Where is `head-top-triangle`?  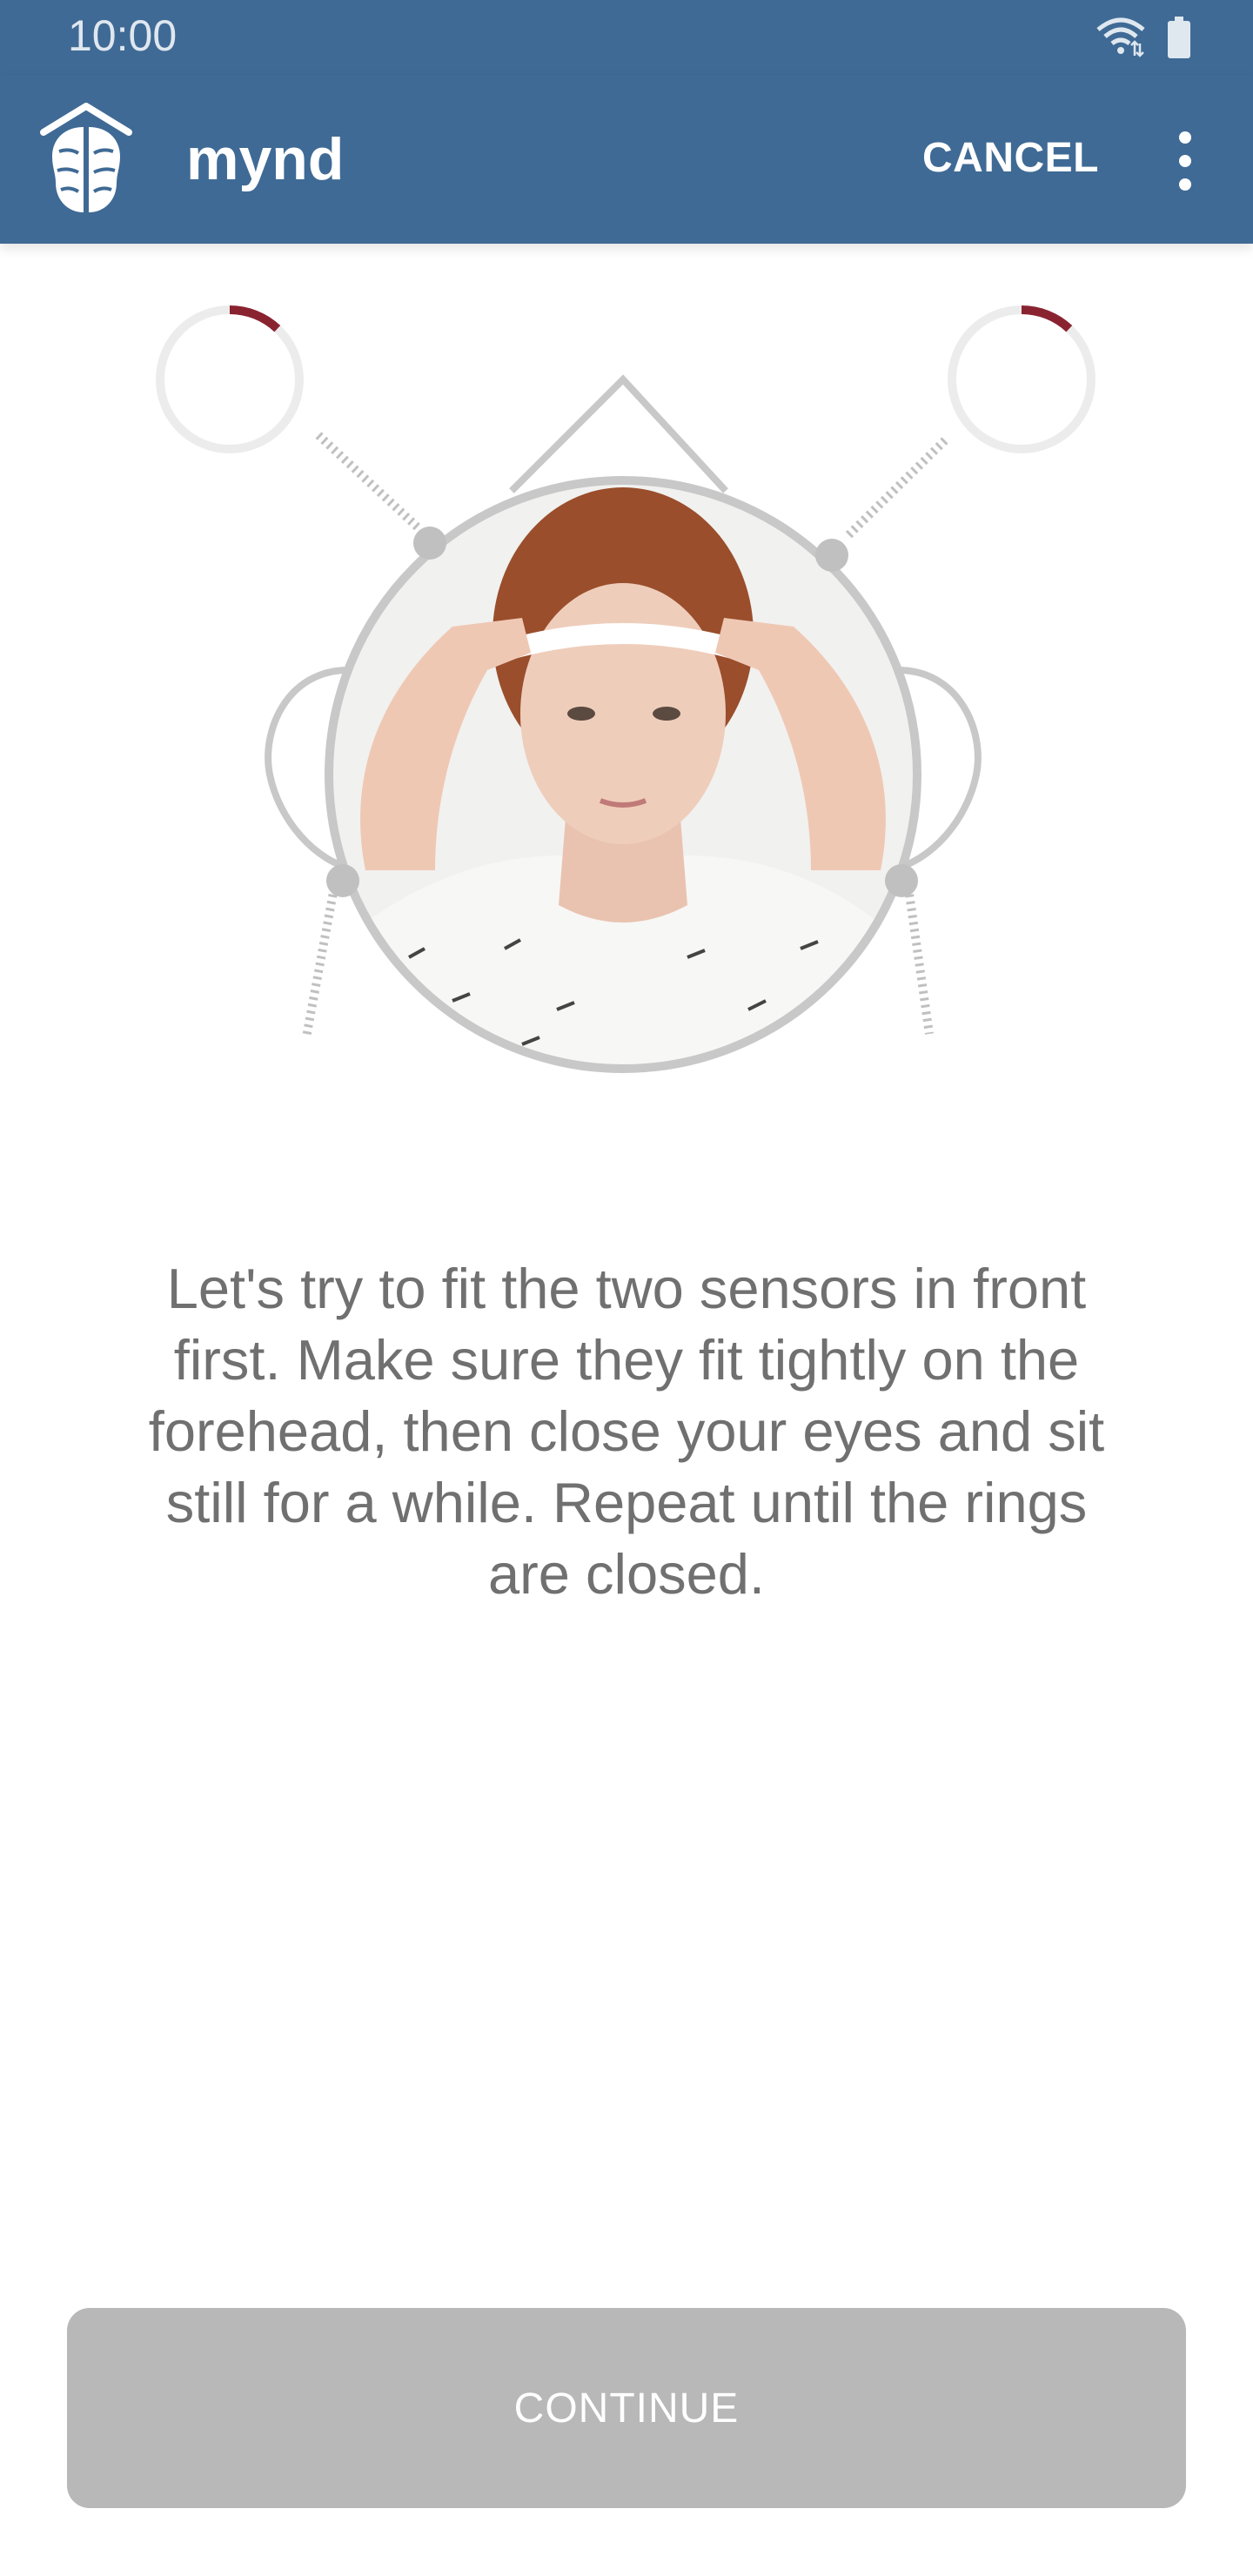
head-top-triangle is located at coordinates (618, 434).